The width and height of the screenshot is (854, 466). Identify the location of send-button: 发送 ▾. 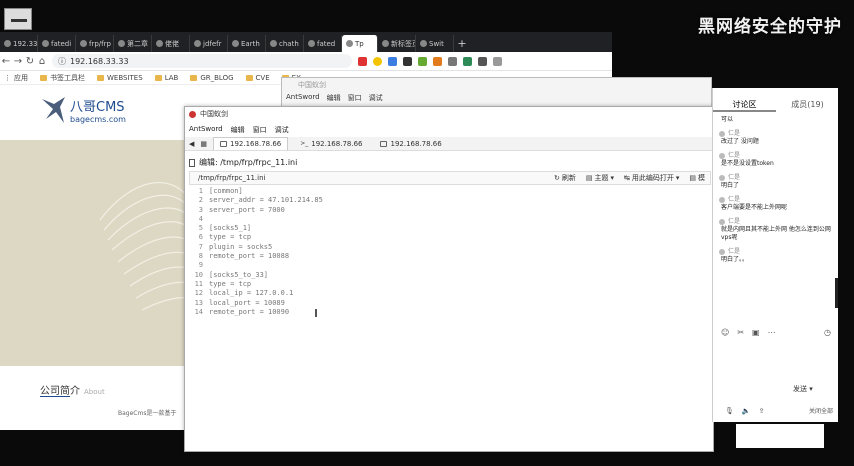
(803, 389).